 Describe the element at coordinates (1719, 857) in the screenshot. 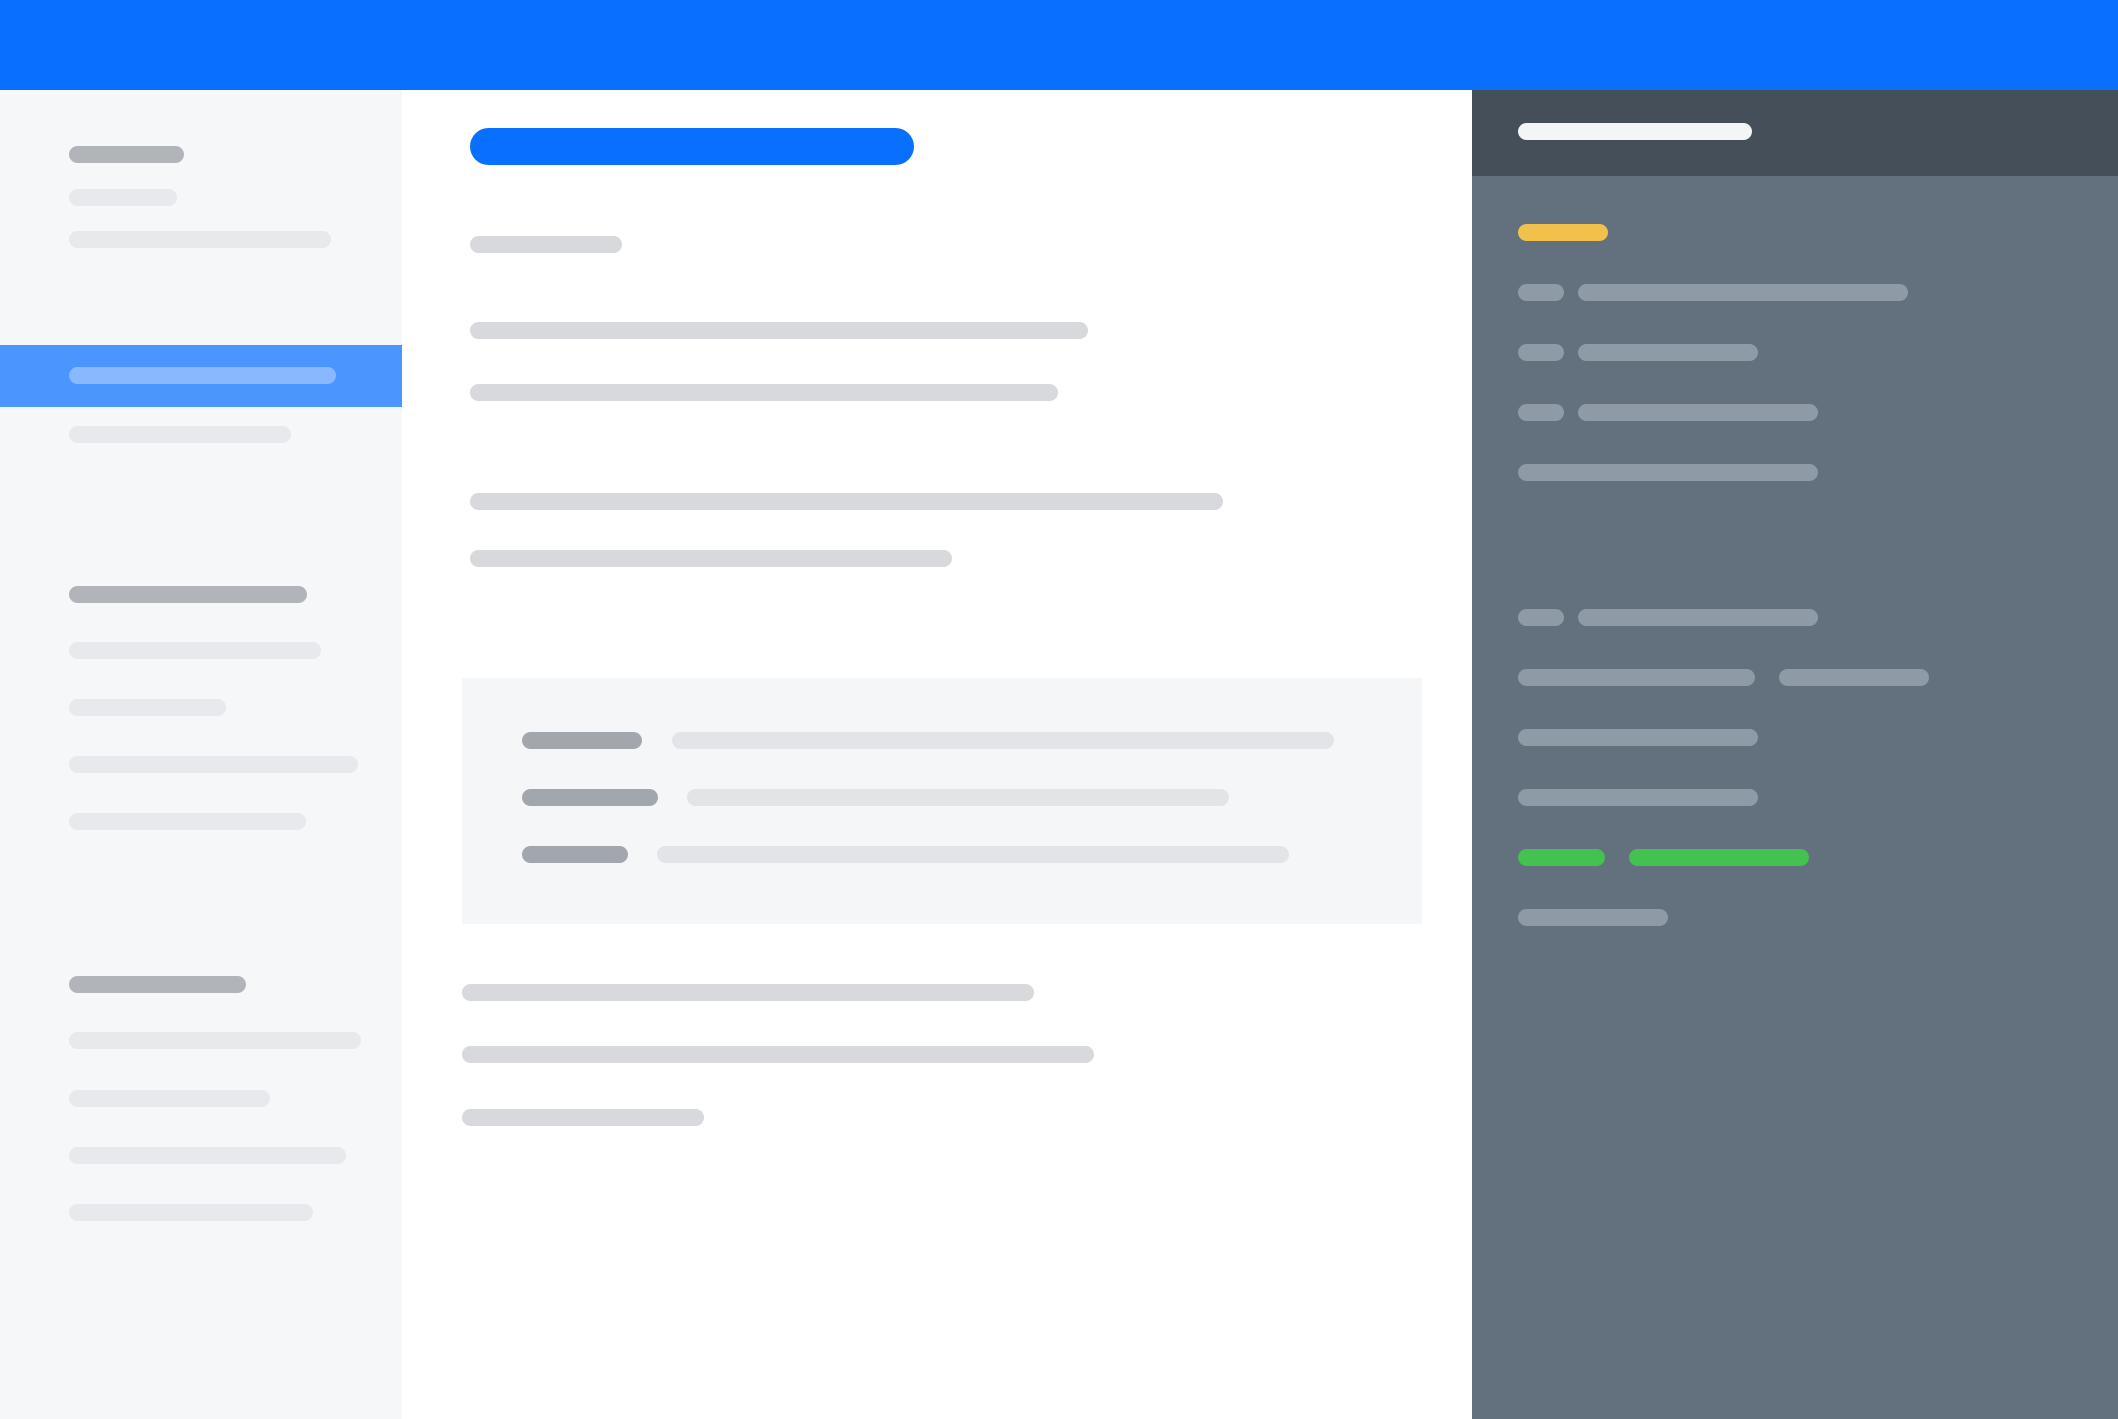

I see `status-indicator-value` at that location.